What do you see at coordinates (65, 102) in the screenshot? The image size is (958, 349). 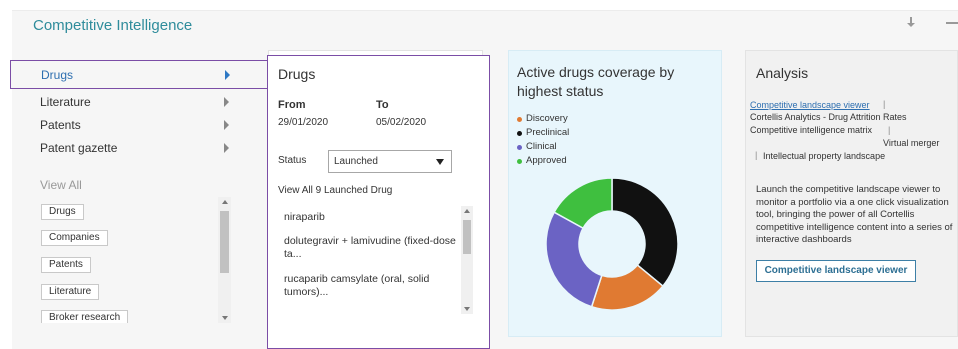 I see `nav-item-label: Literature` at bounding box center [65, 102].